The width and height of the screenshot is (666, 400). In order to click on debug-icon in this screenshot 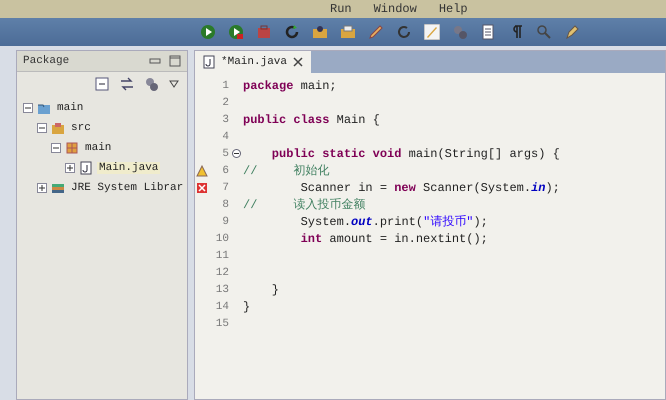, I will do `click(236, 32)`.